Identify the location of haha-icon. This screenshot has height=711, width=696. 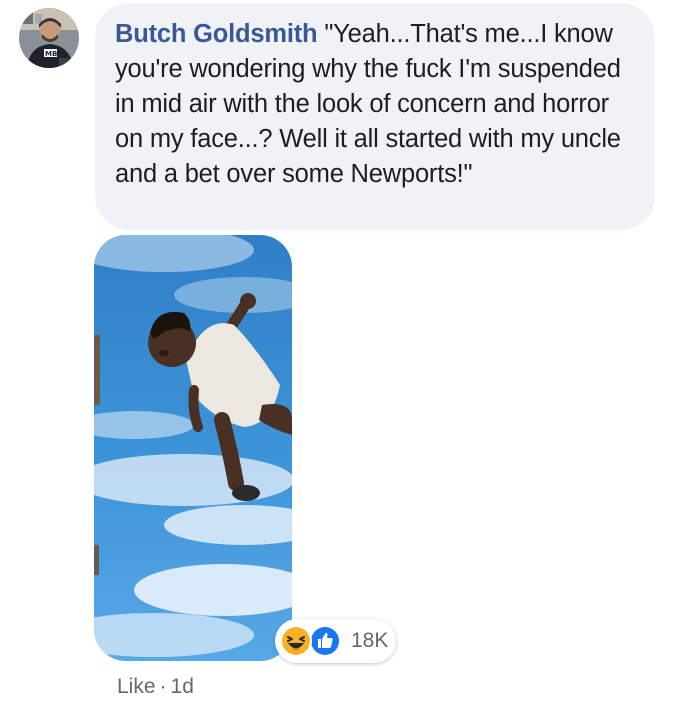
(296, 641).